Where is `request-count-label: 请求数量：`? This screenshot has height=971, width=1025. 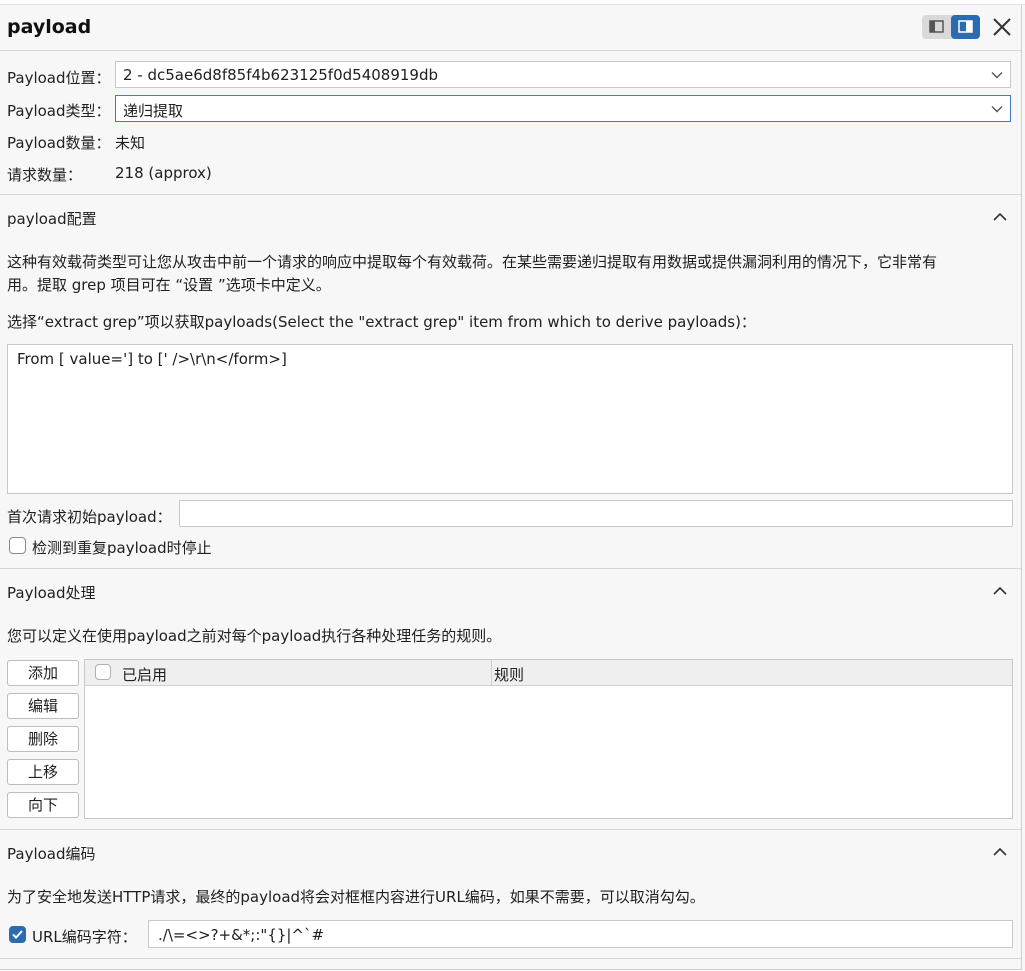 request-count-label: 请求数量： is located at coordinates (45, 175).